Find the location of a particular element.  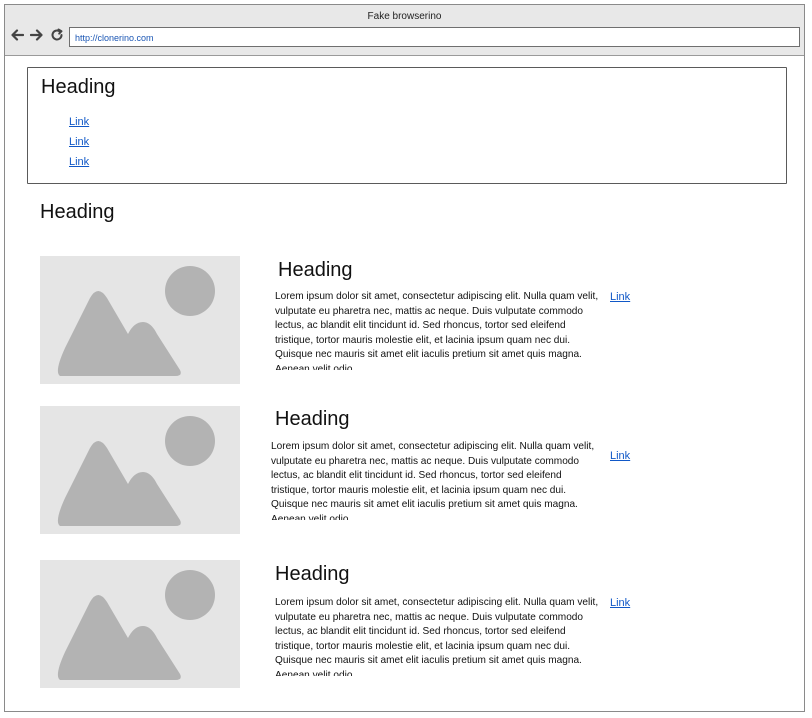

arrow-left-icon is located at coordinates (17, 35).